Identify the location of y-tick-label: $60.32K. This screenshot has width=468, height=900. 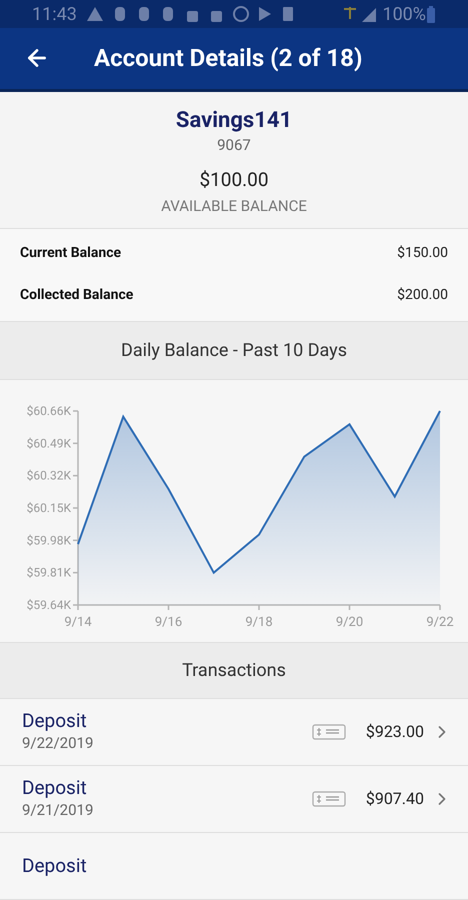
(48, 475).